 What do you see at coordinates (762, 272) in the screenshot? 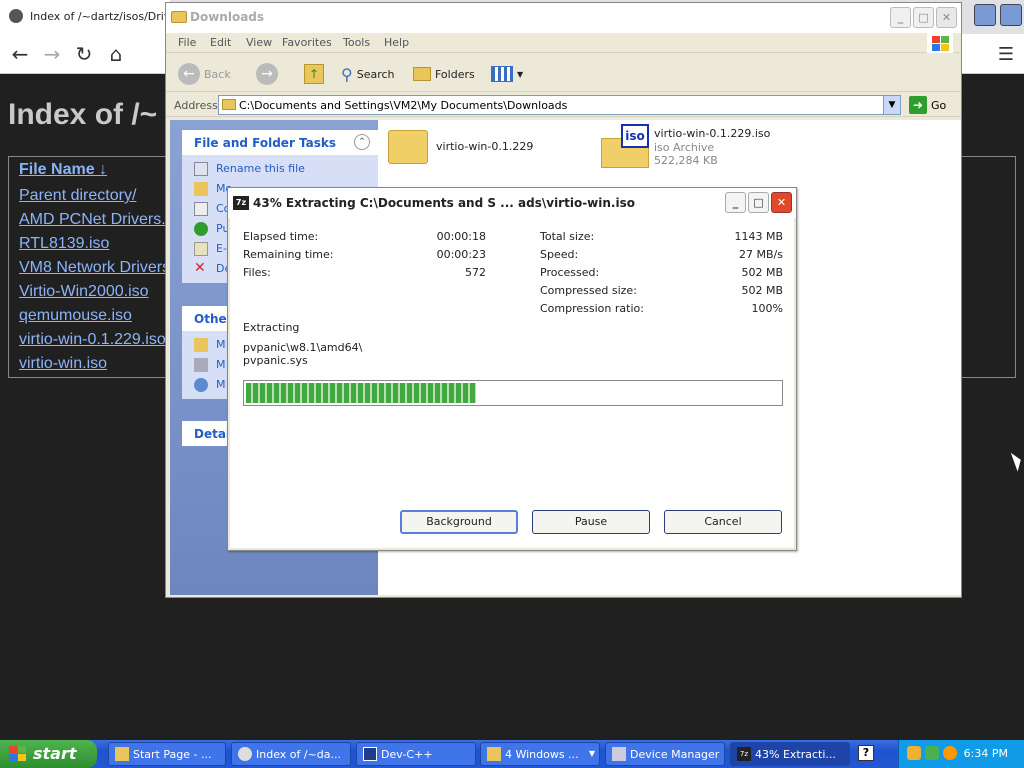
I see `processed-value: 502 MB` at bounding box center [762, 272].